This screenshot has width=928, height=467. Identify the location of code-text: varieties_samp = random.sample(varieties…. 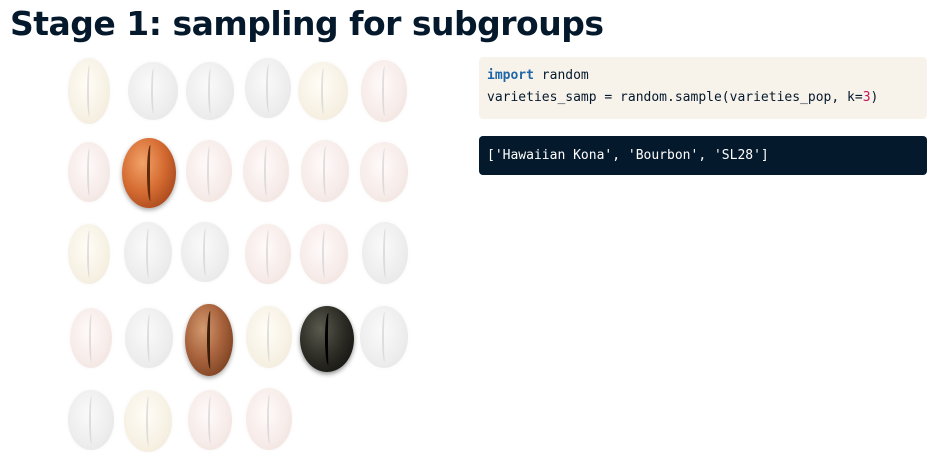
(675, 97).